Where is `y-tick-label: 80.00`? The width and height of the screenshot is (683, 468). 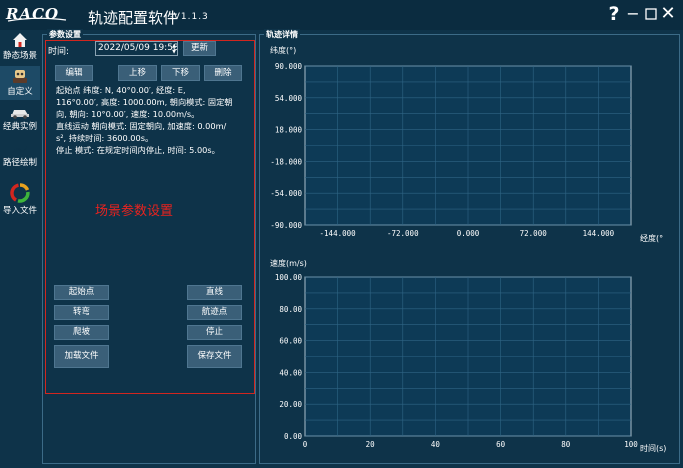
y-tick-label: 80.00 is located at coordinates (290, 309).